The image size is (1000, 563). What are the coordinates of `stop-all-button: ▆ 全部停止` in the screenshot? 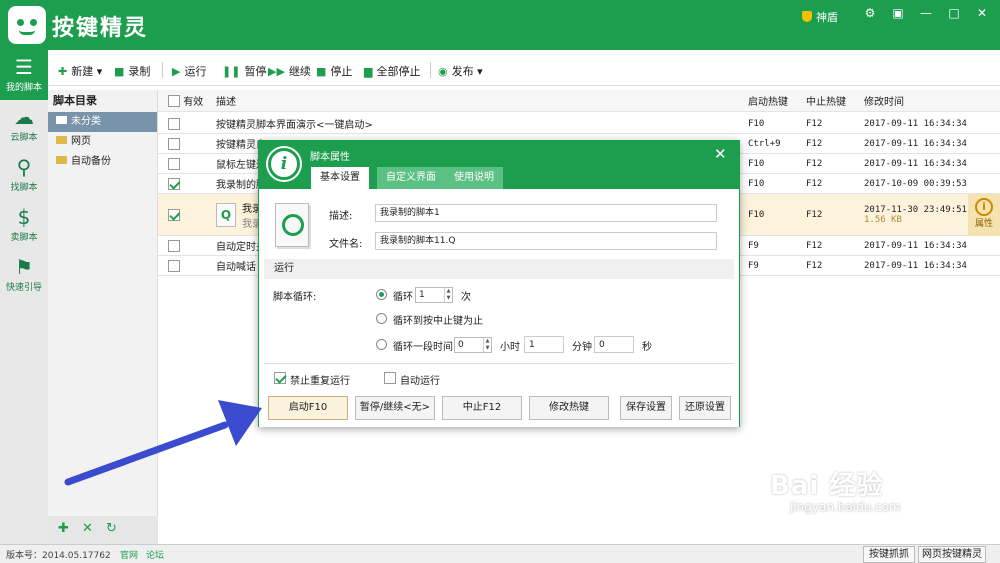 It's located at (392, 71).